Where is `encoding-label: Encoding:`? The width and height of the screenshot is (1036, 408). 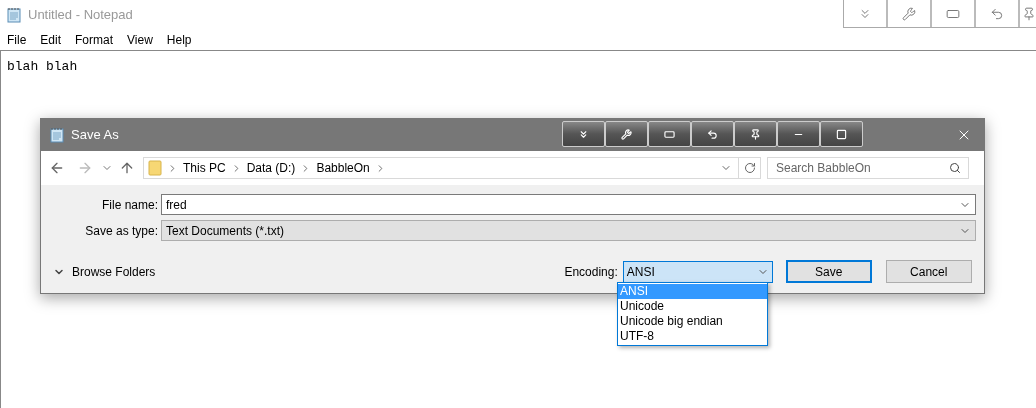 encoding-label: Encoding: is located at coordinates (591, 272).